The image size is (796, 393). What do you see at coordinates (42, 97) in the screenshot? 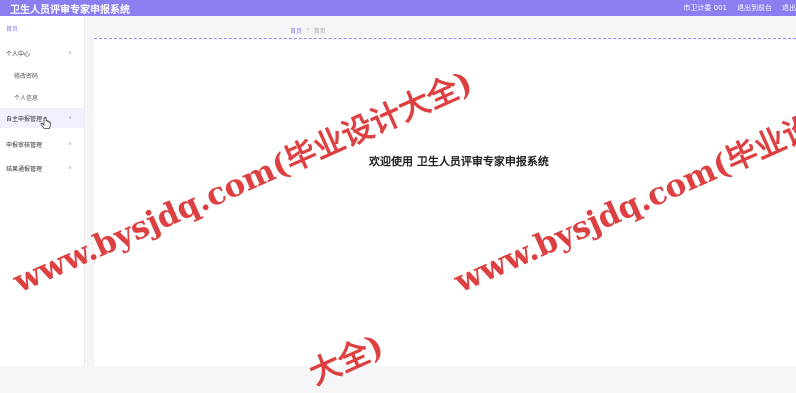
I see `sidebar-item-personal-info: 个人信息` at bounding box center [42, 97].